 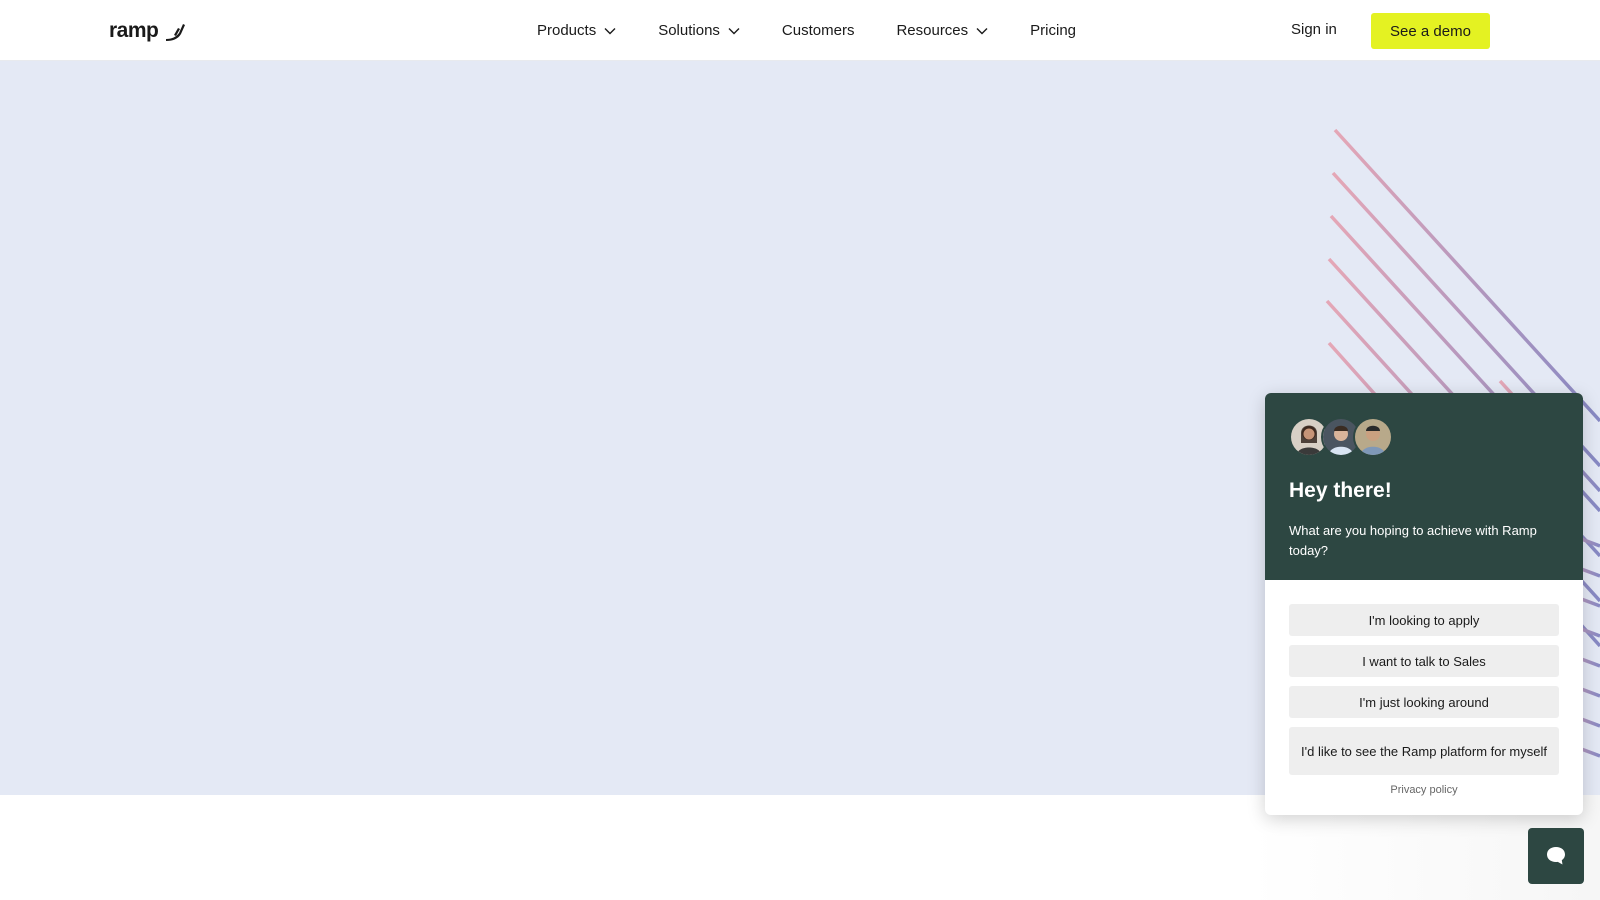 I want to click on chat-bubble-icon, so click(x=1556, y=856).